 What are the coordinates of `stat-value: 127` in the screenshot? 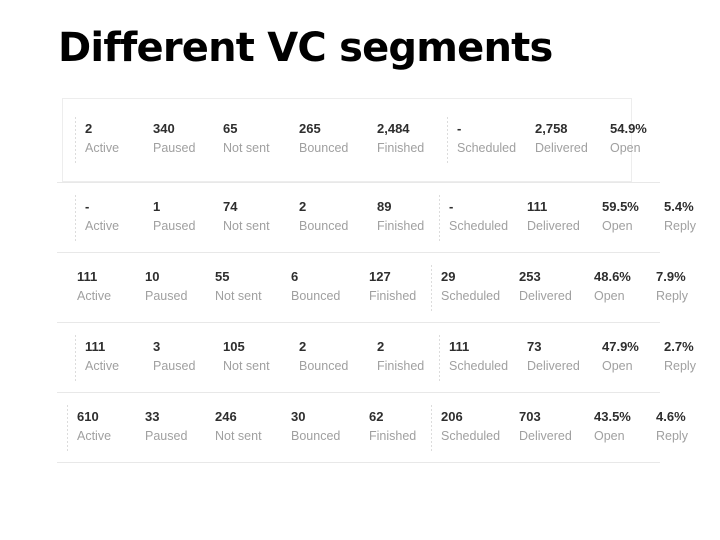 It's located at (380, 276).